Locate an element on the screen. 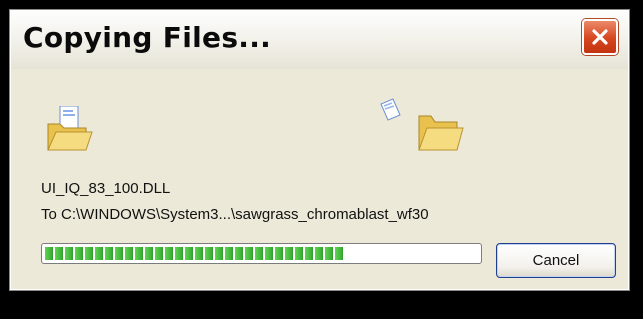 The height and width of the screenshot is (319, 643). file-name-label: UI_IQ_83_100.DLL is located at coordinates (106, 188).